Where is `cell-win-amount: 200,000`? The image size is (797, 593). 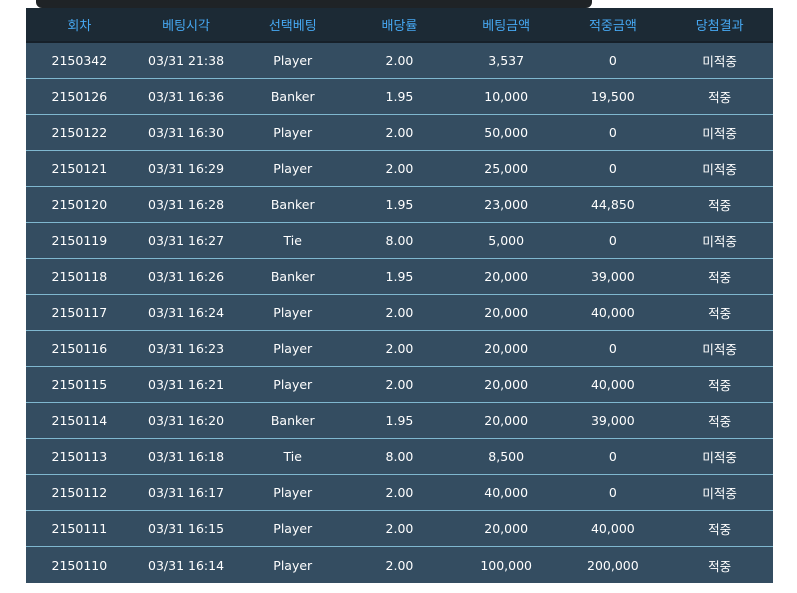 cell-win-amount: 200,000 is located at coordinates (613, 564).